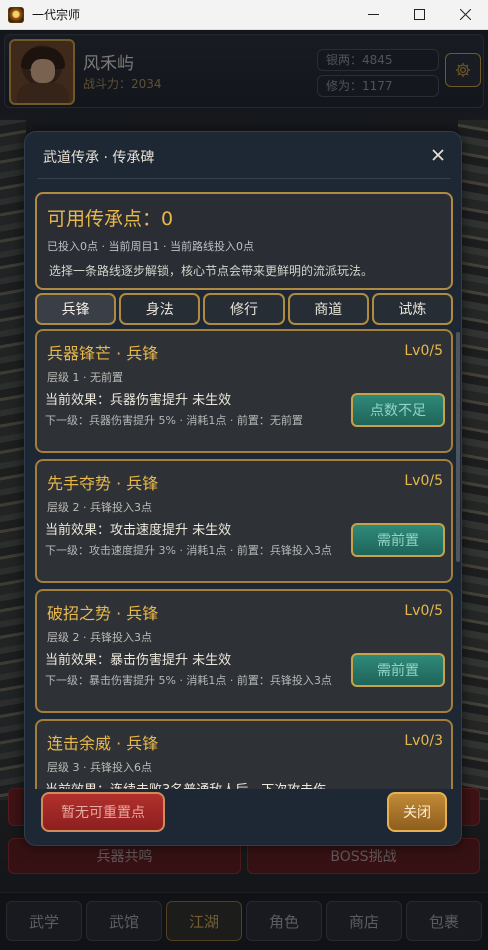 The image size is (488, 950). What do you see at coordinates (103, 613) in the screenshot?
I see `node-name: 破招之势 · 兵锋` at bounding box center [103, 613].